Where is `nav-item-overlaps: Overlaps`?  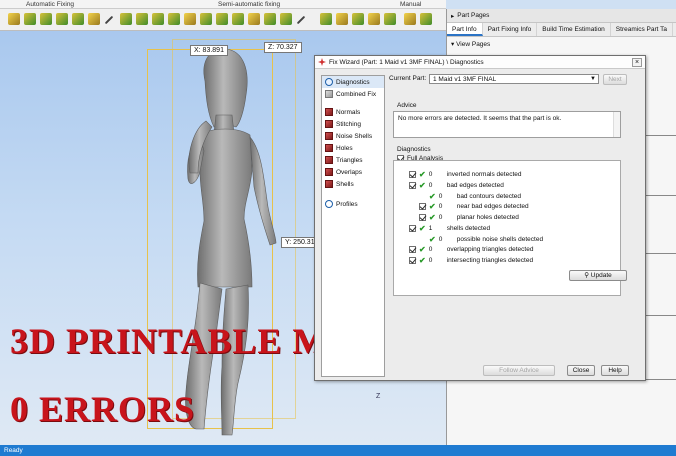
nav-item-overlaps: Overlaps is located at coordinates (353, 172).